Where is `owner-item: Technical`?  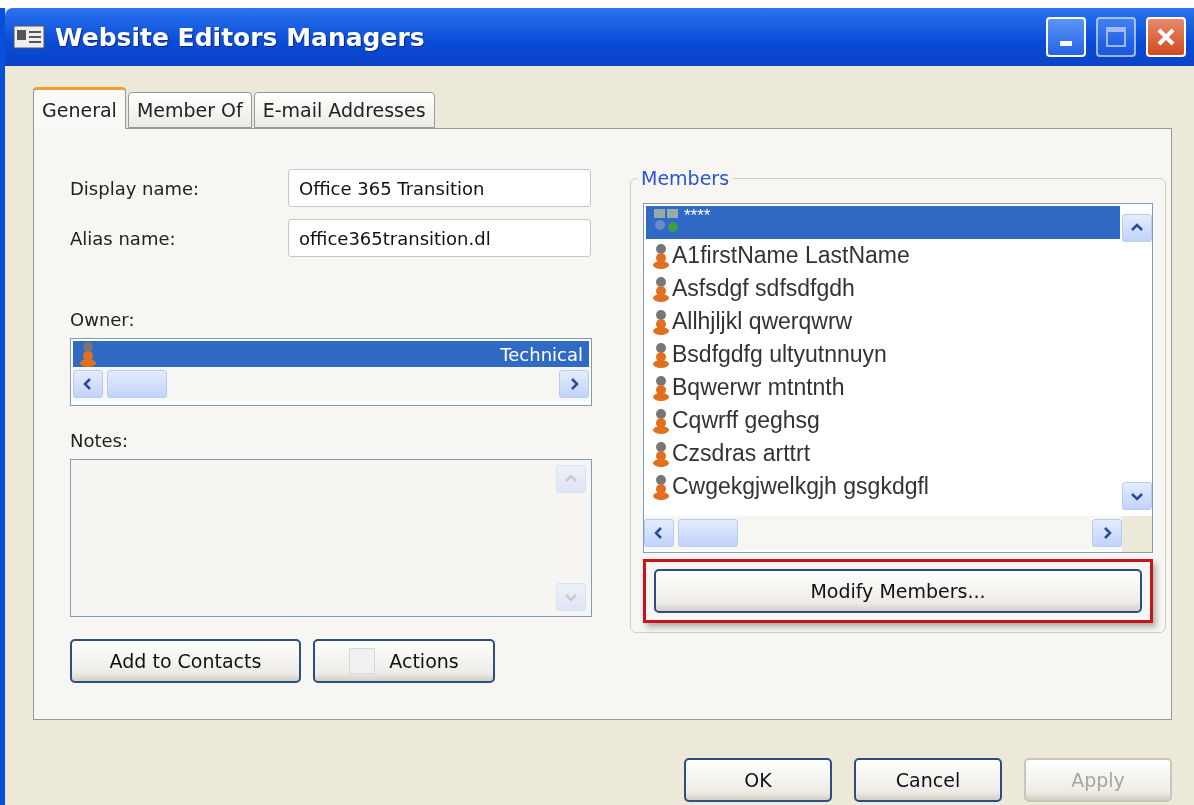 owner-item: Technical is located at coordinates (331, 354).